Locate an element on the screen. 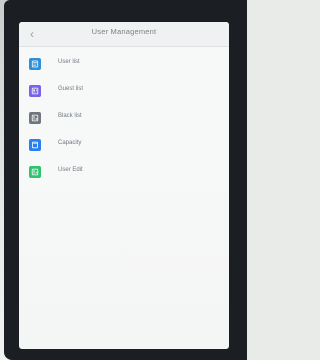 The image size is (320, 360). capacity-icon is located at coordinates (35, 145).